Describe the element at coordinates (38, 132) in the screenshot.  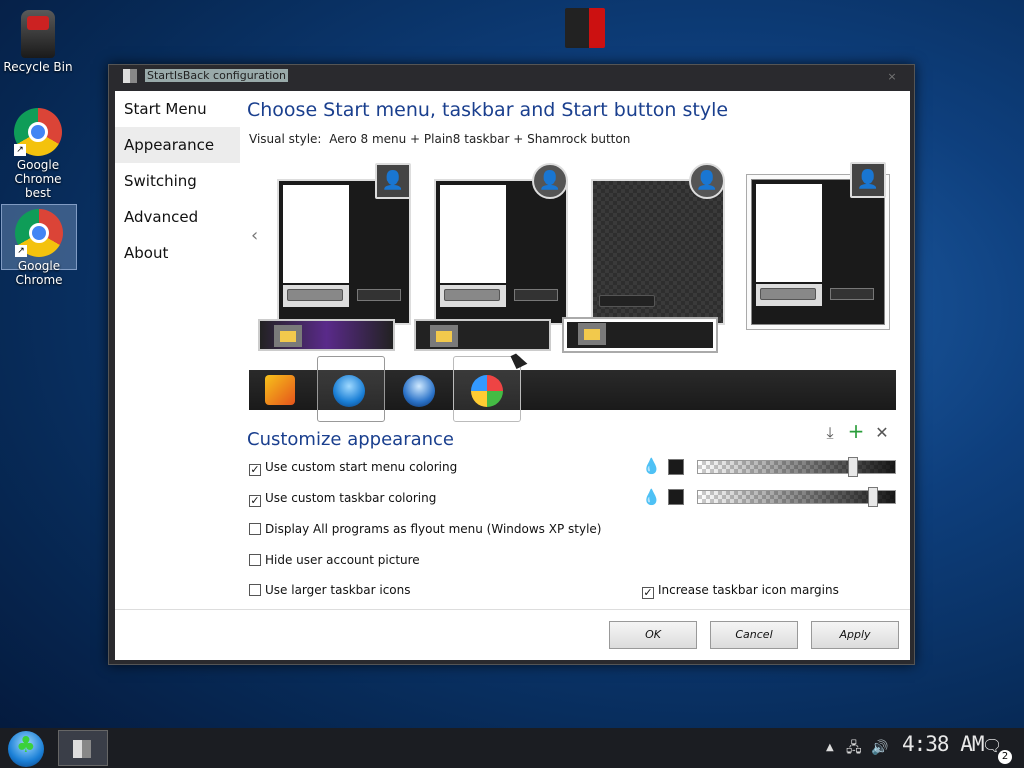
I see `chrome-icon: ↗` at that location.